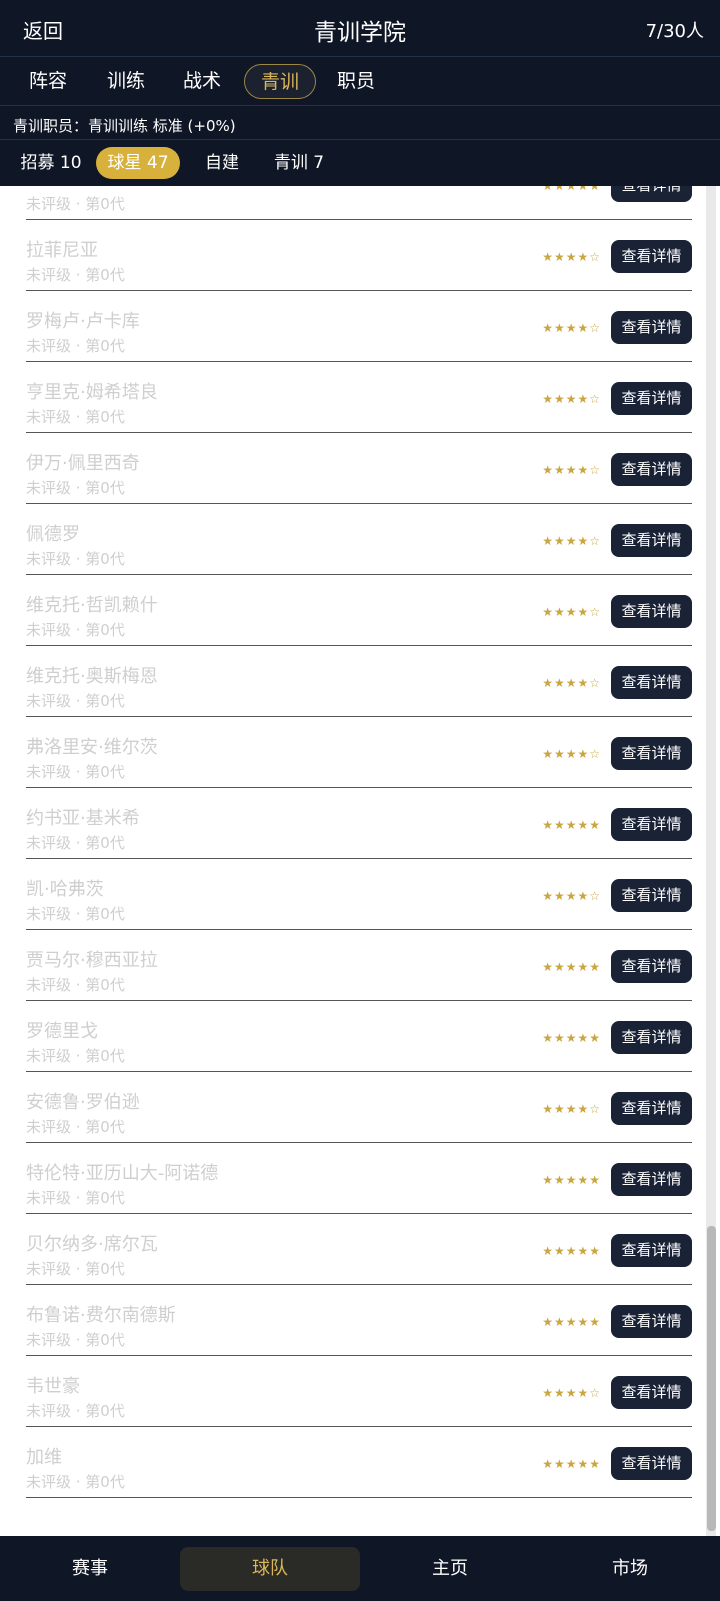  Describe the element at coordinates (44, 1457) in the screenshot. I see `player-name: 加维` at that location.